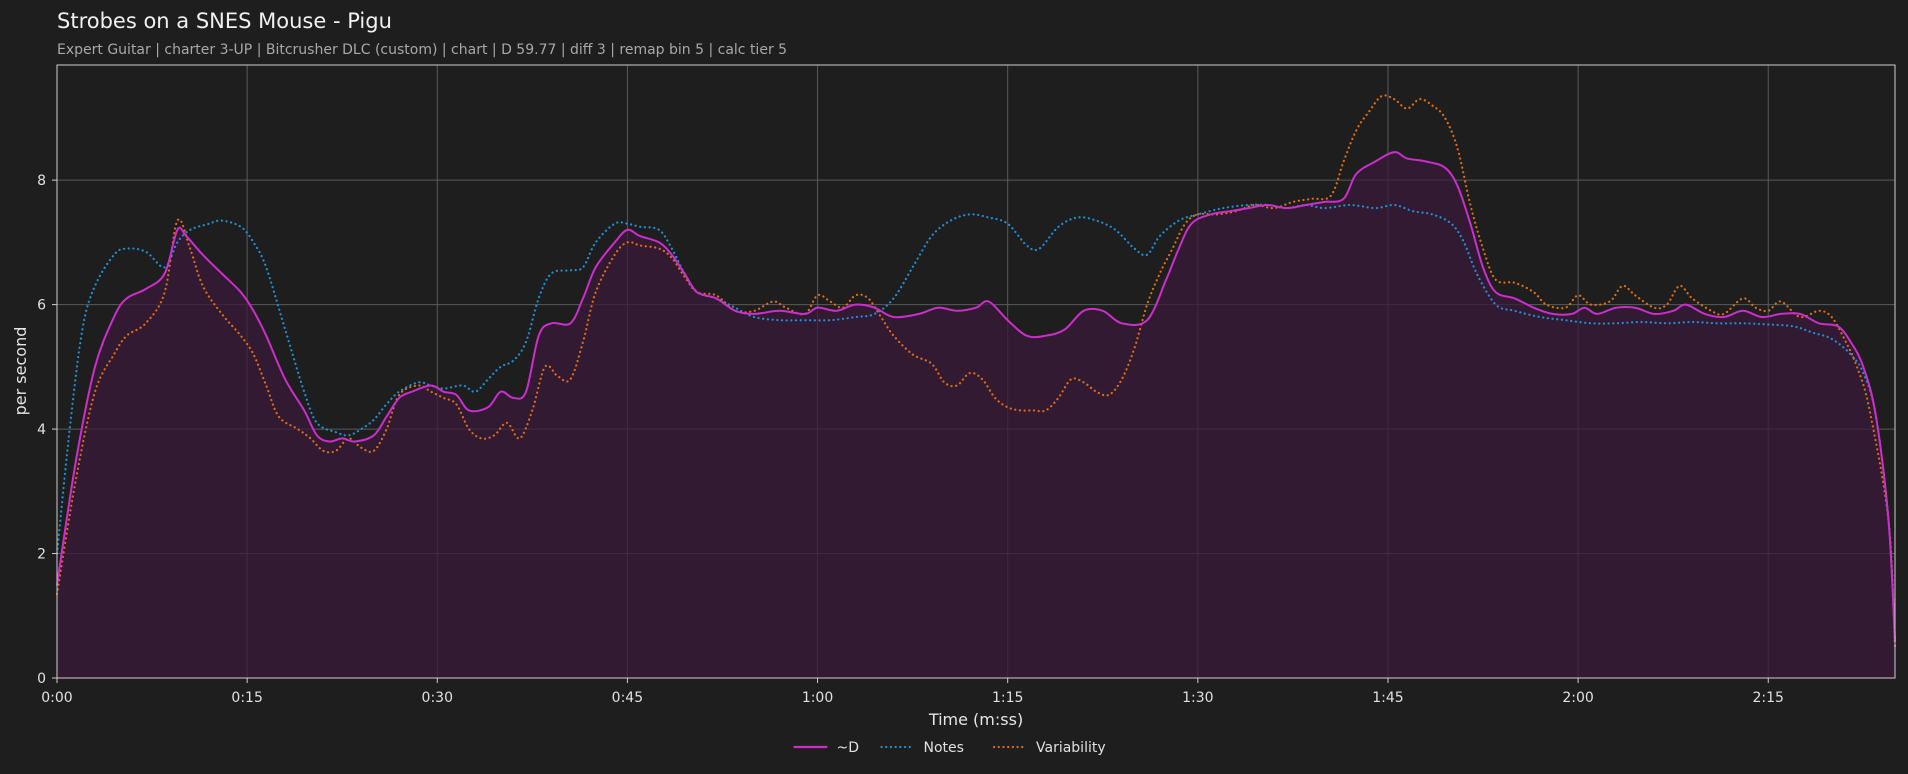 This screenshot has height=774, width=1908. Describe the element at coordinates (1577, 698) in the screenshot. I see `x-tick-label: 2:00` at that location.